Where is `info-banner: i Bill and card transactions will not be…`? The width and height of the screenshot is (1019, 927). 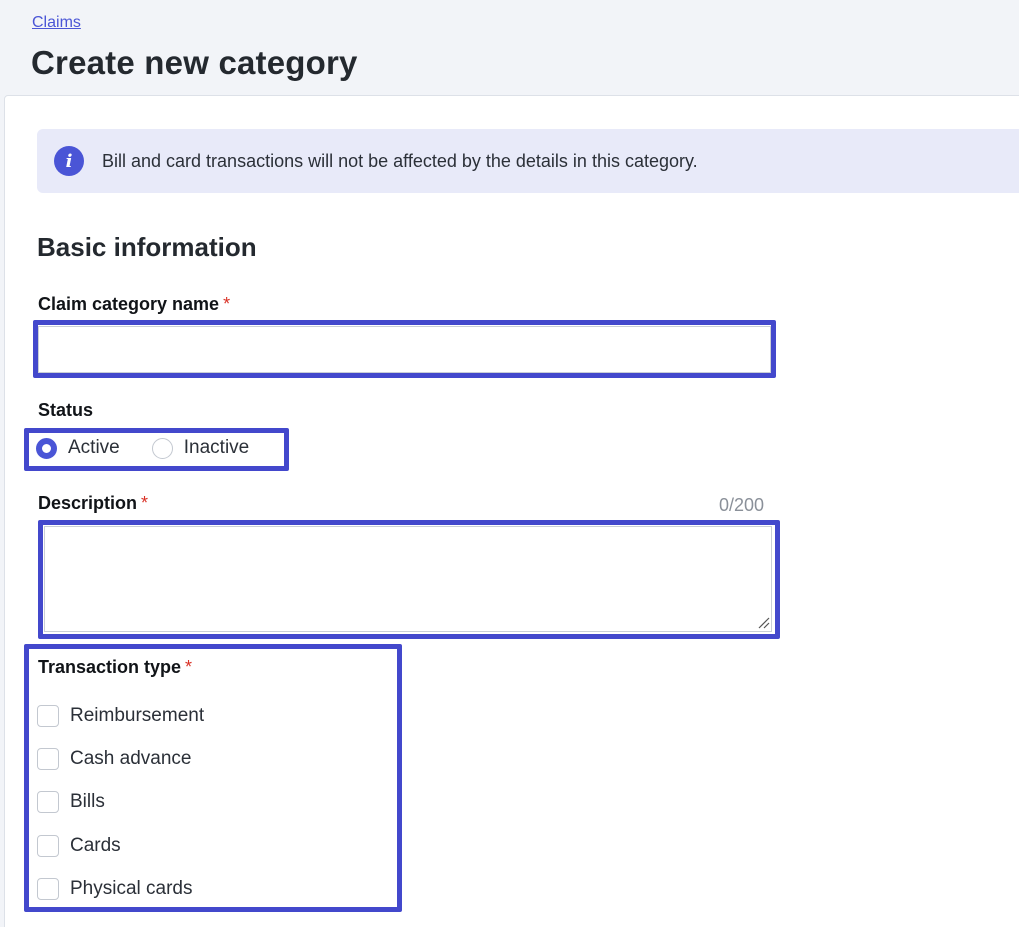
info-banner: i Bill and card transactions will not be… is located at coordinates (528, 161).